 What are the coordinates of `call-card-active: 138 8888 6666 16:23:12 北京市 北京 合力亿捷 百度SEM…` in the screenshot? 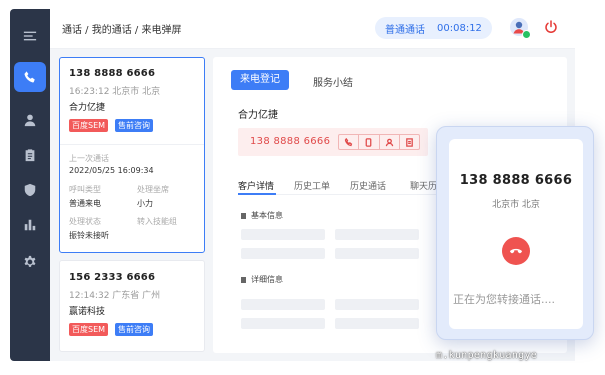 It's located at (132, 155).